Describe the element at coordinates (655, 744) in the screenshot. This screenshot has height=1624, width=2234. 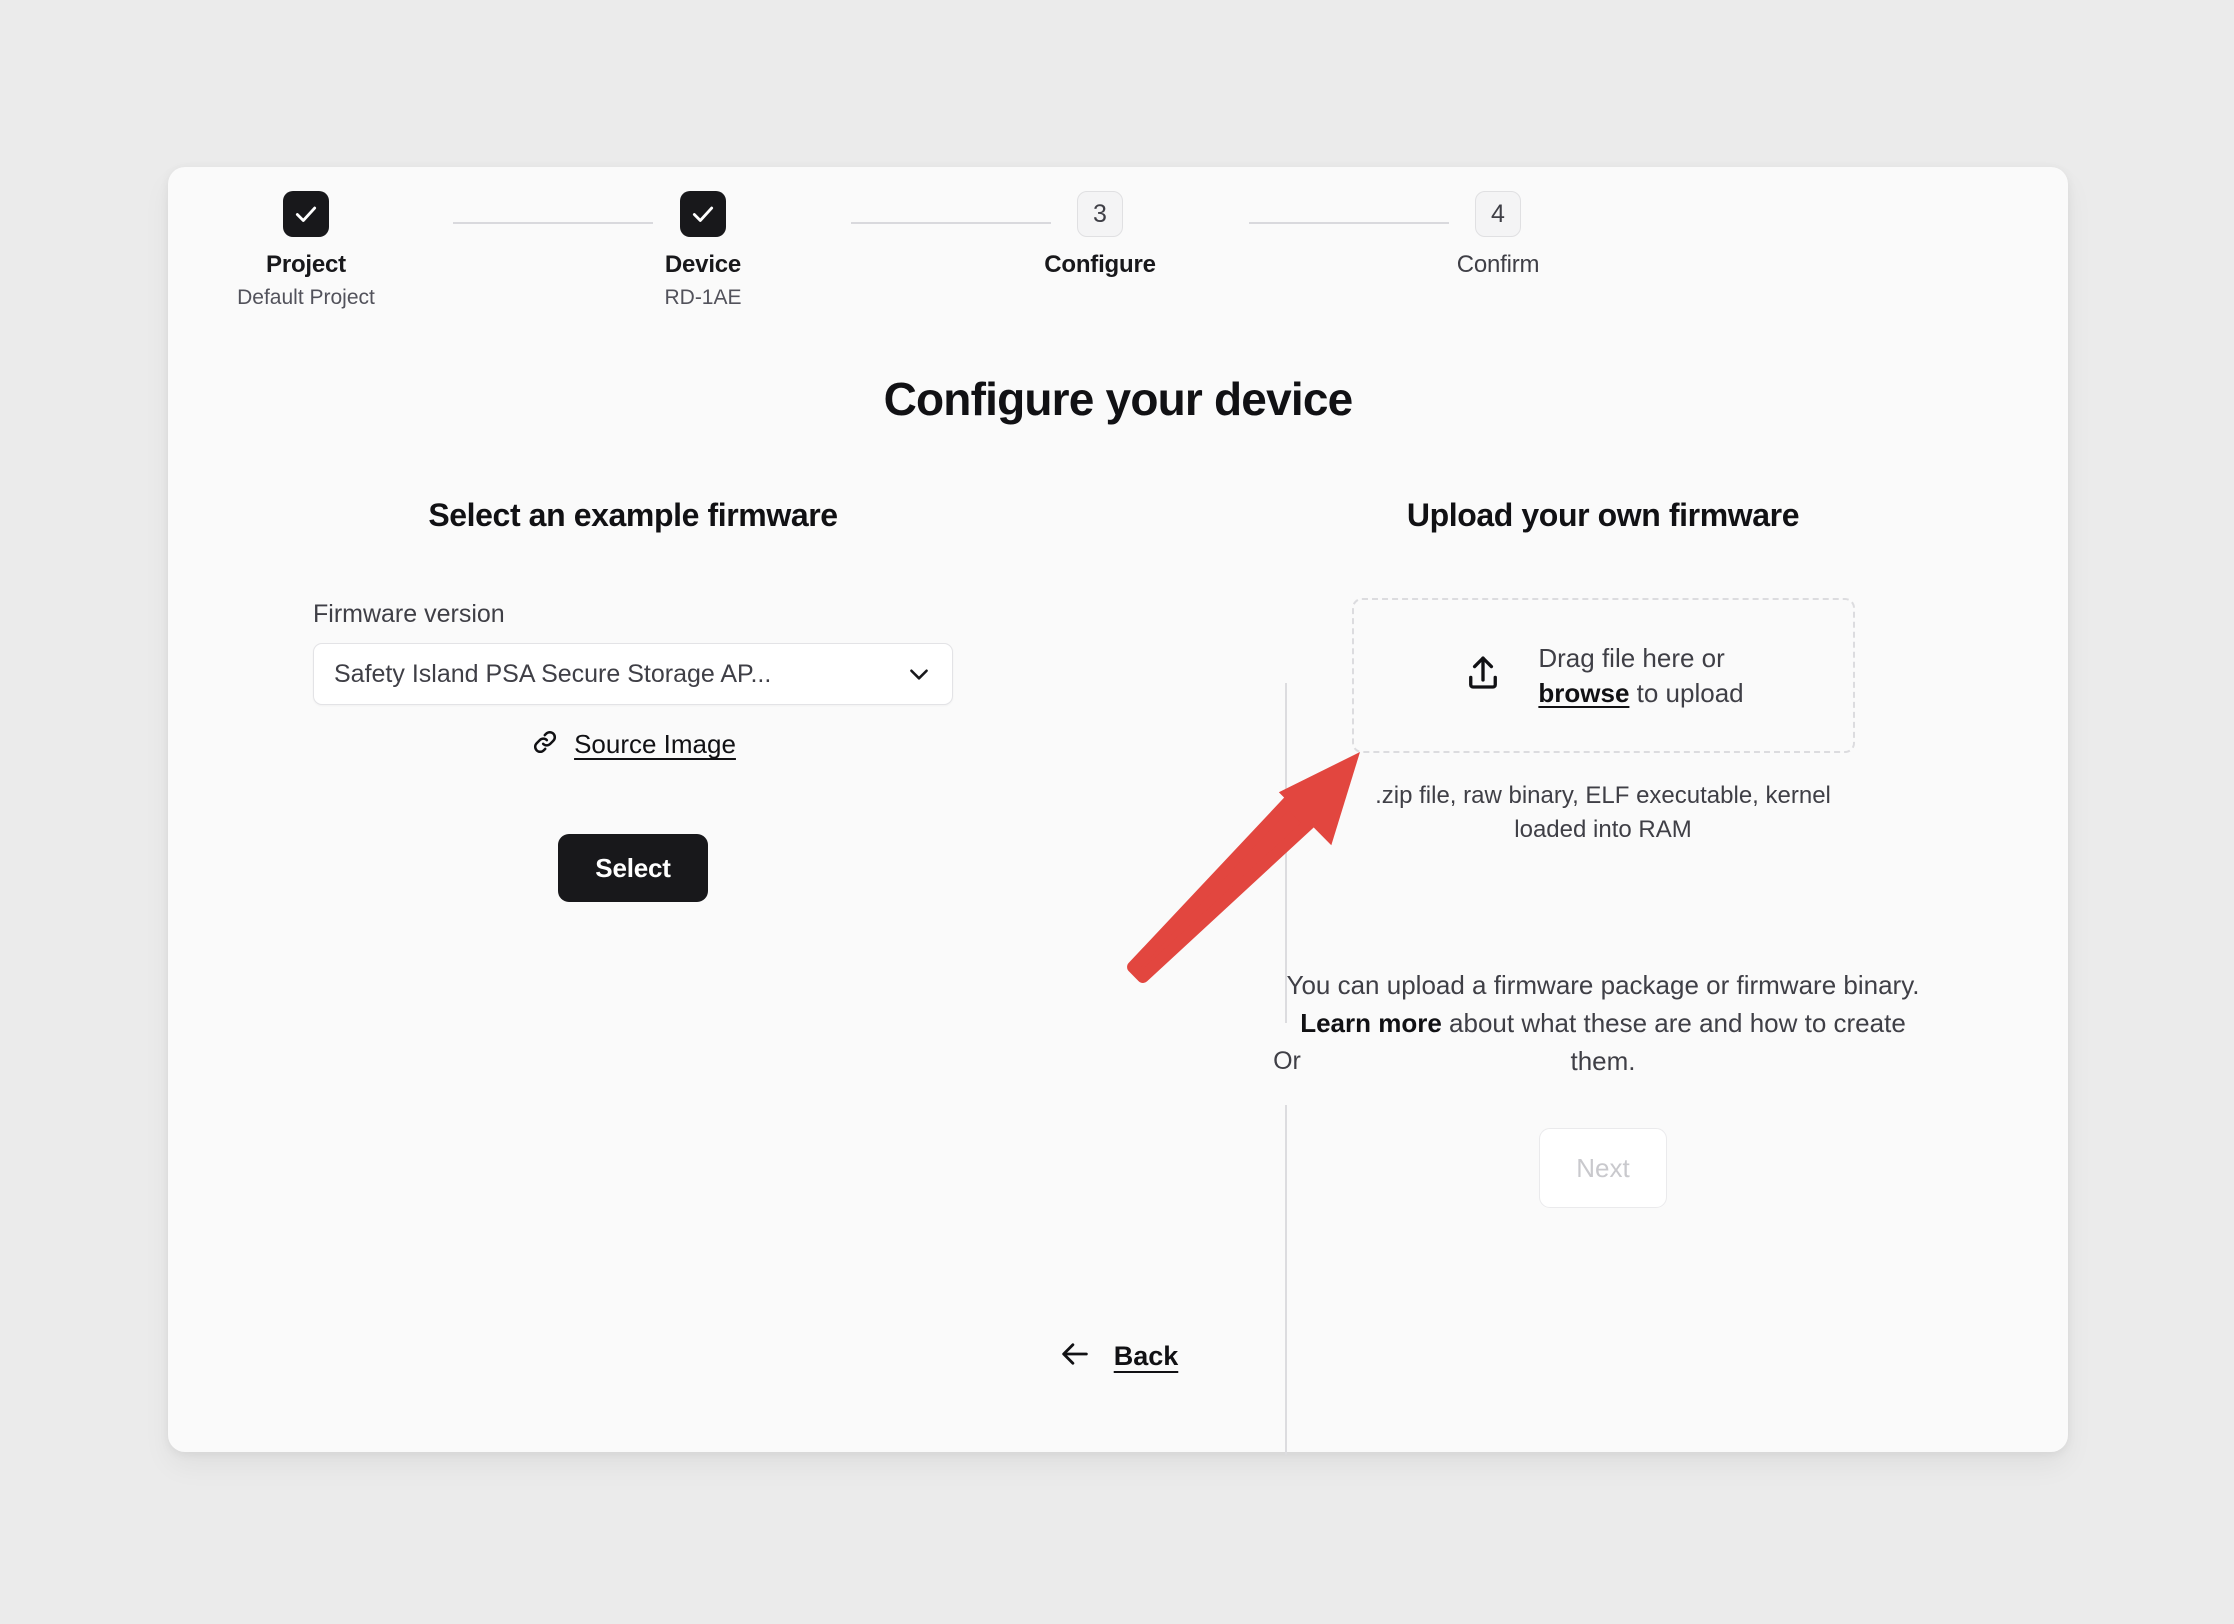
I see `source-image-label: Source Image` at that location.